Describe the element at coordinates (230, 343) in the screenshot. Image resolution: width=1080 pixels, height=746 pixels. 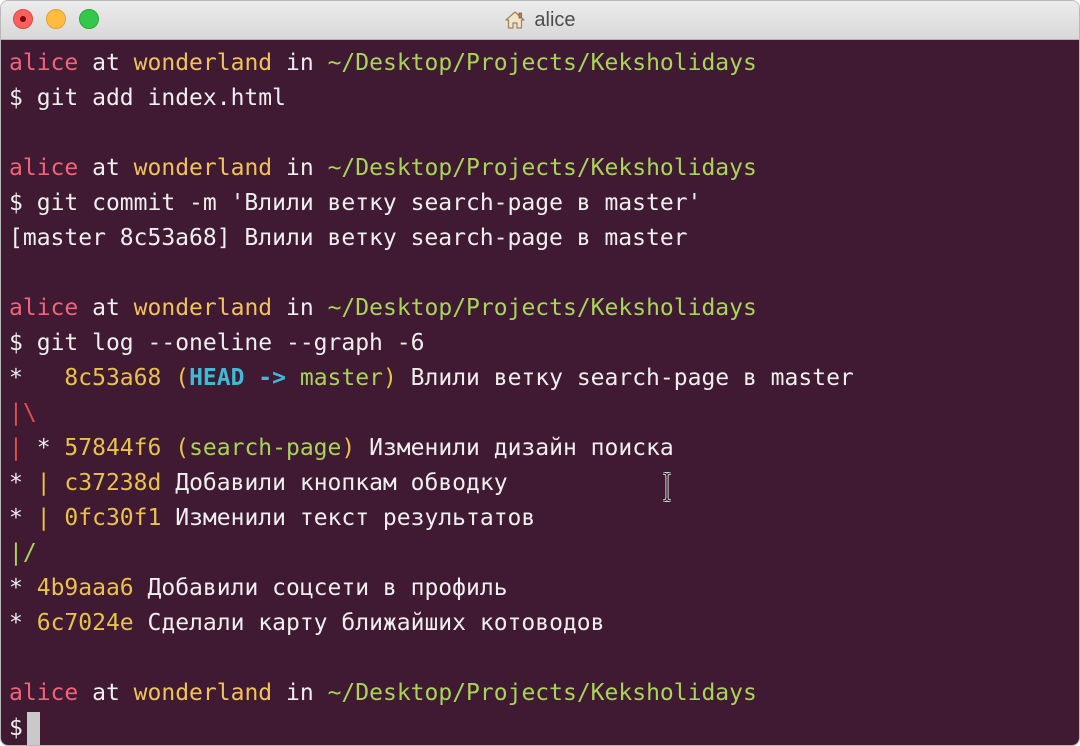
I see `command-text: git log --oneline --graph -6` at that location.